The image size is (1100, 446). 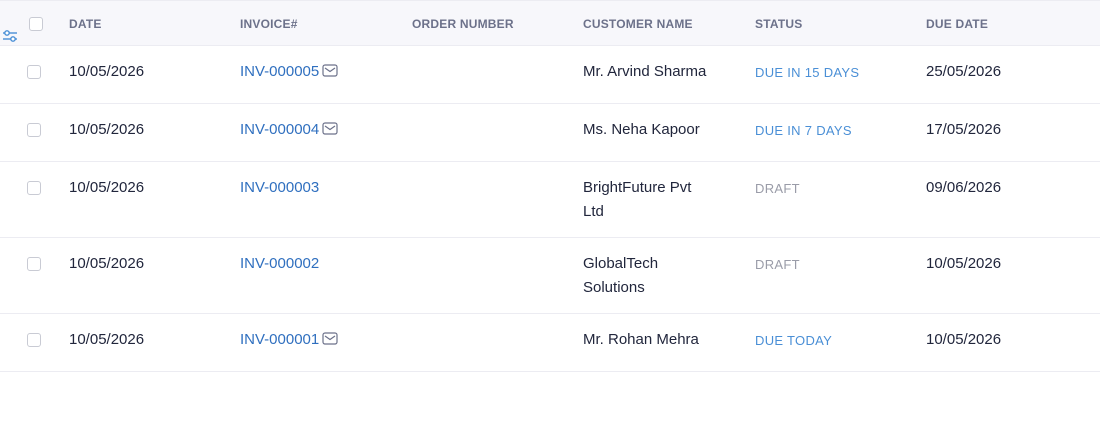 I want to click on invoice-number: INV-000001, so click(x=279, y=340).